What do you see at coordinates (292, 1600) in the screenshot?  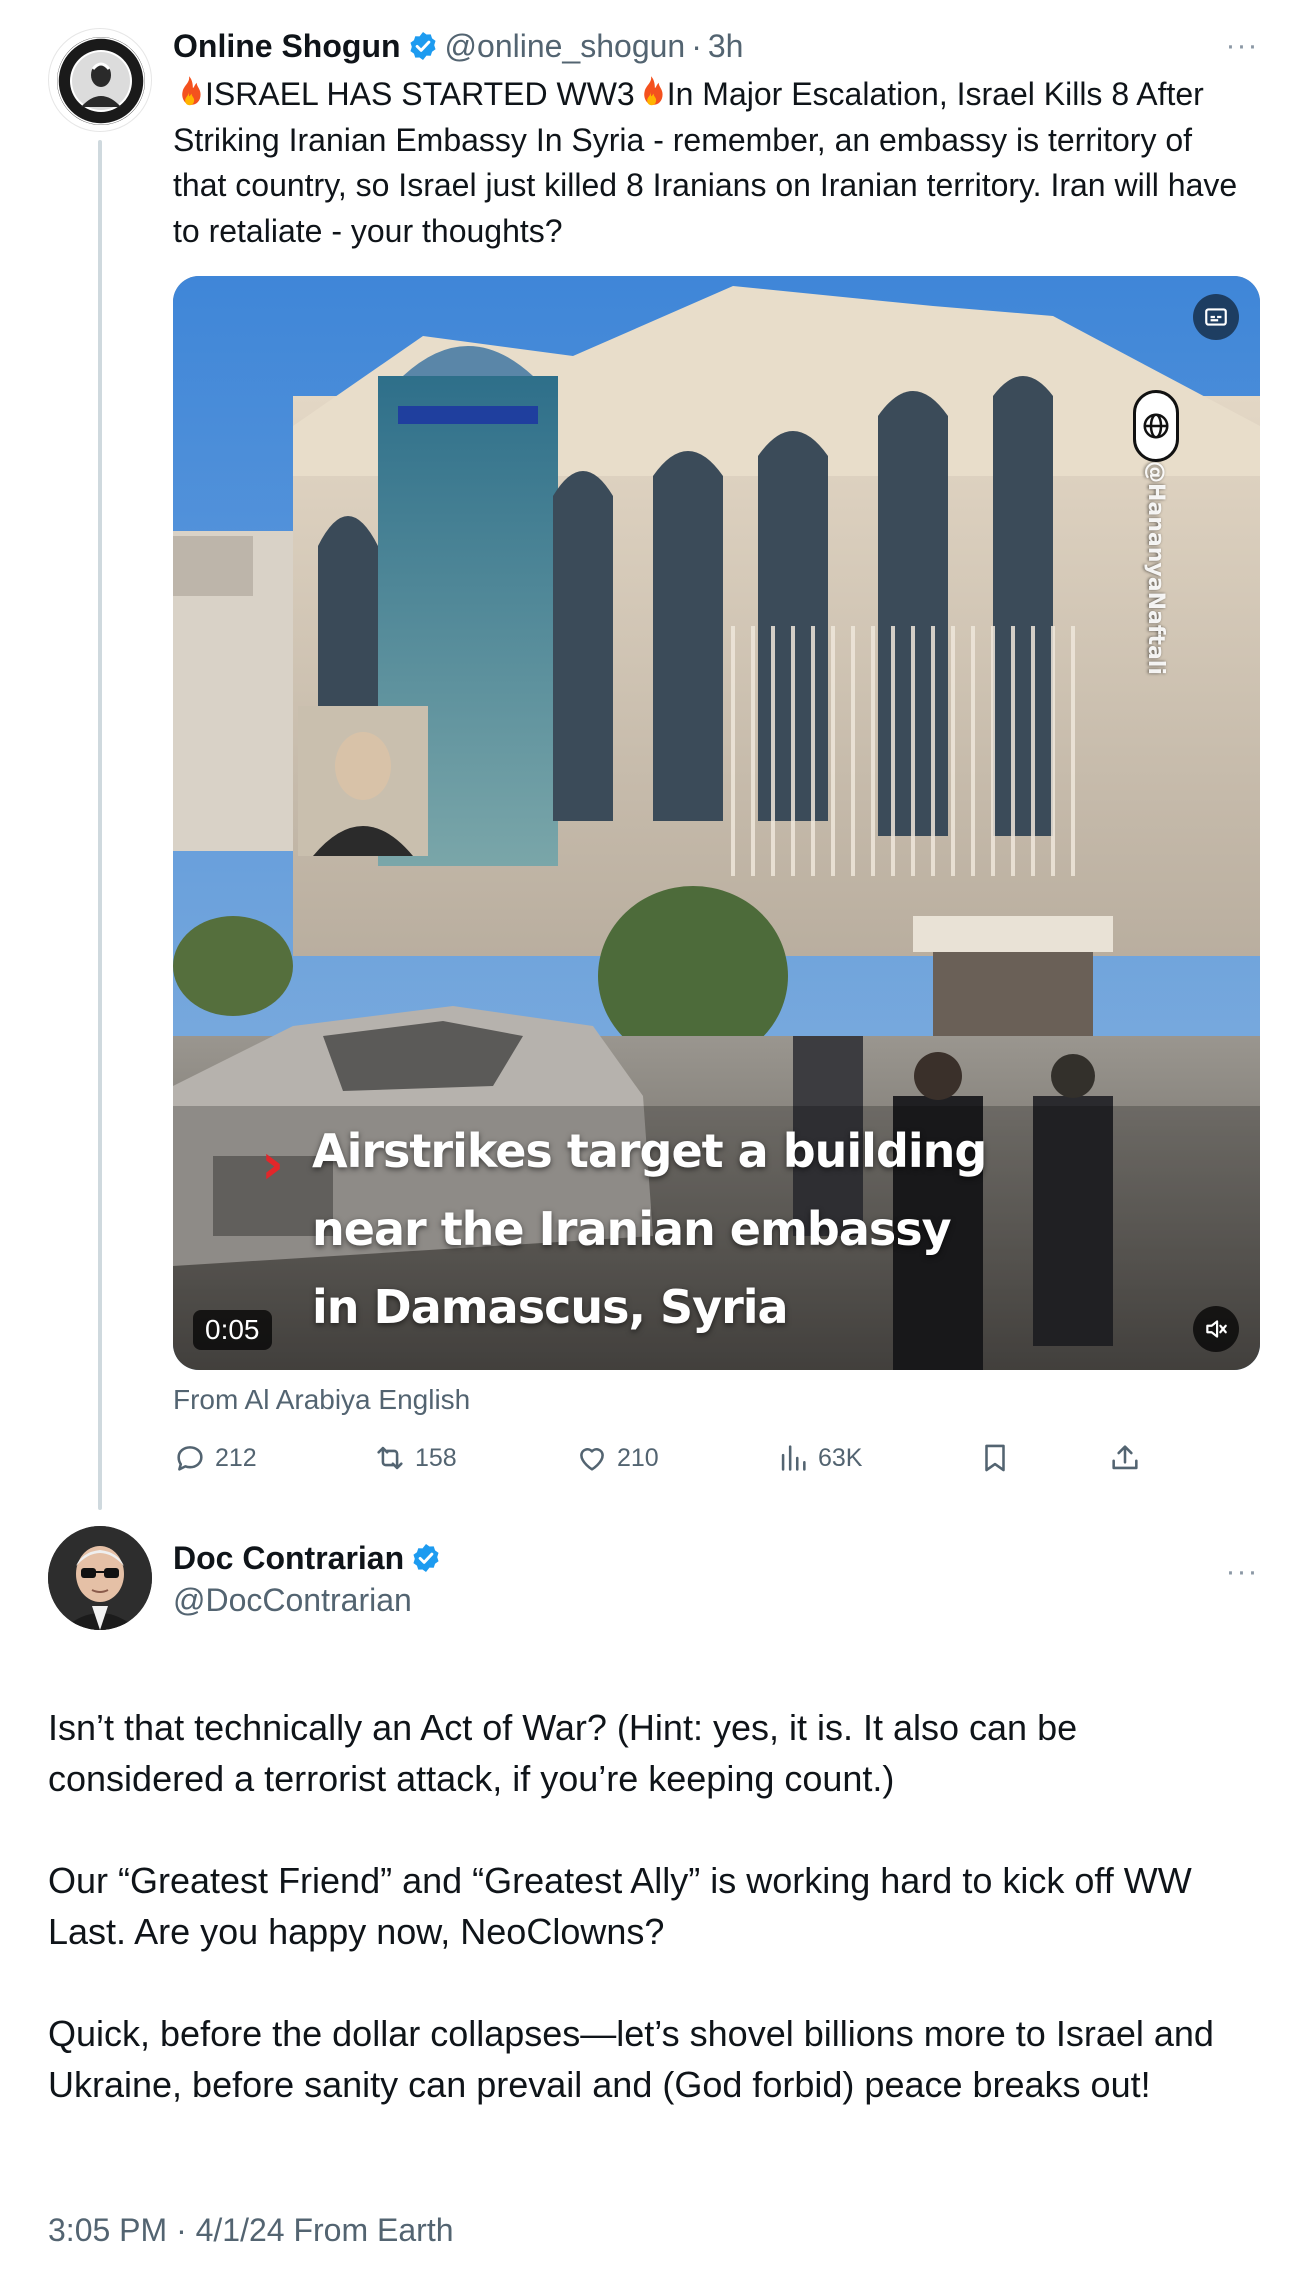 I see `author-handle: @DocContrarian` at bounding box center [292, 1600].